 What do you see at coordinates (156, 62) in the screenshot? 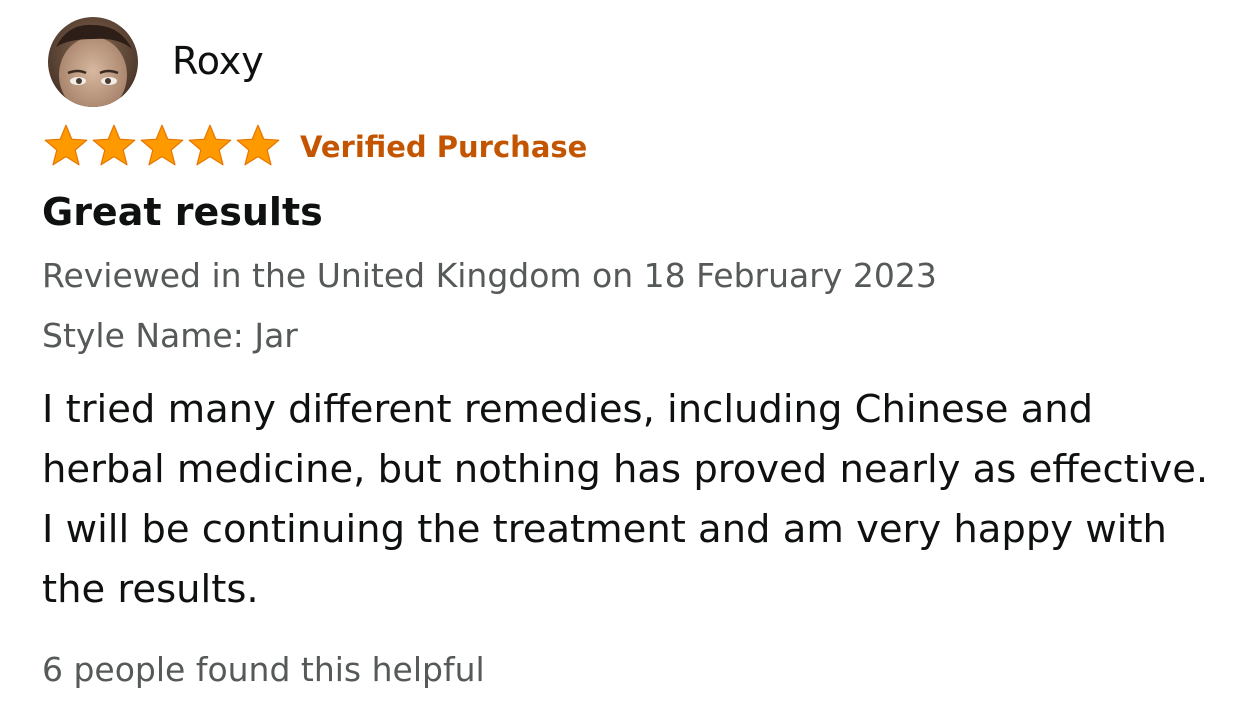
I see `reviewer-profile: Roxy` at bounding box center [156, 62].